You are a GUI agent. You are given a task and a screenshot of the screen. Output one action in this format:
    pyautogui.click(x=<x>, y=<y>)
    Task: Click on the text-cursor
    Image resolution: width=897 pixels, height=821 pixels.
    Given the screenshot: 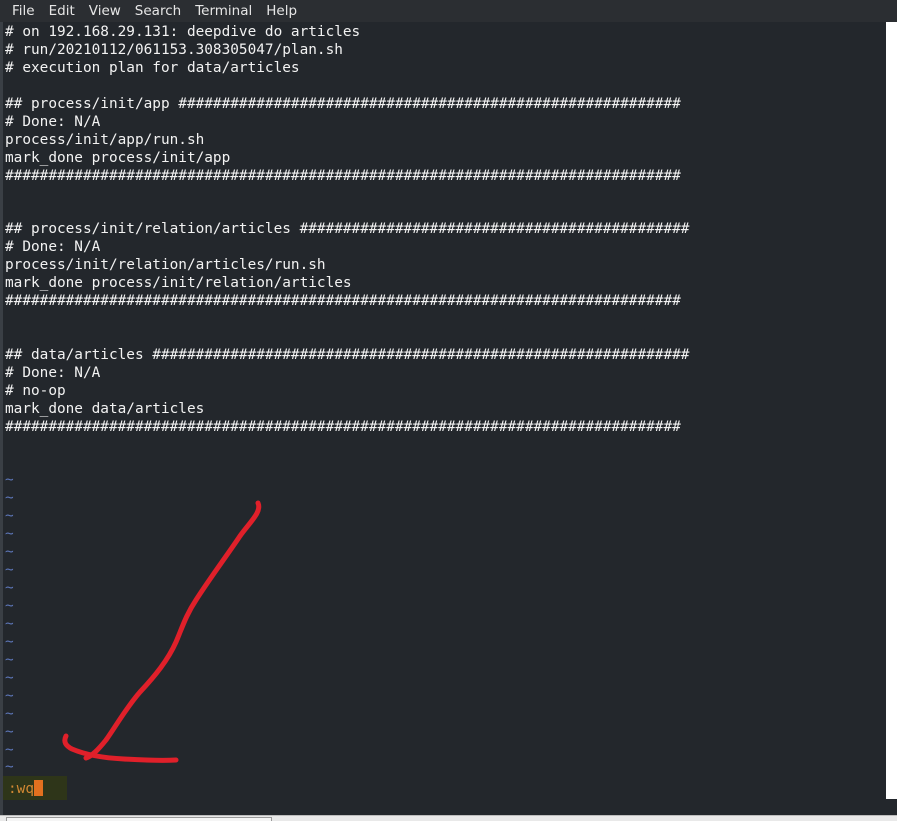 What is the action you would take?
    pyautogui.click(x=38, y=788)
    